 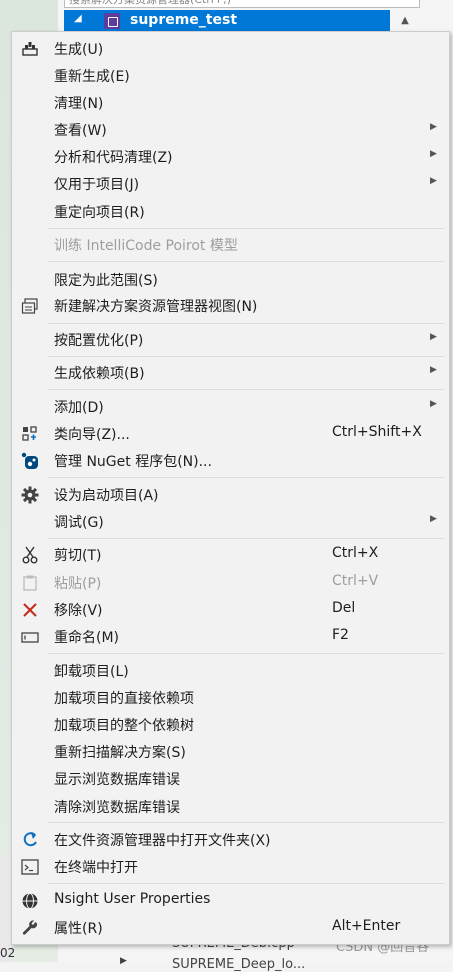 What do you see at coordinates (117, 780) in the screenshot?
I see `menu-label: 显示浏览数据库错误` at bounding box center [117, 780].